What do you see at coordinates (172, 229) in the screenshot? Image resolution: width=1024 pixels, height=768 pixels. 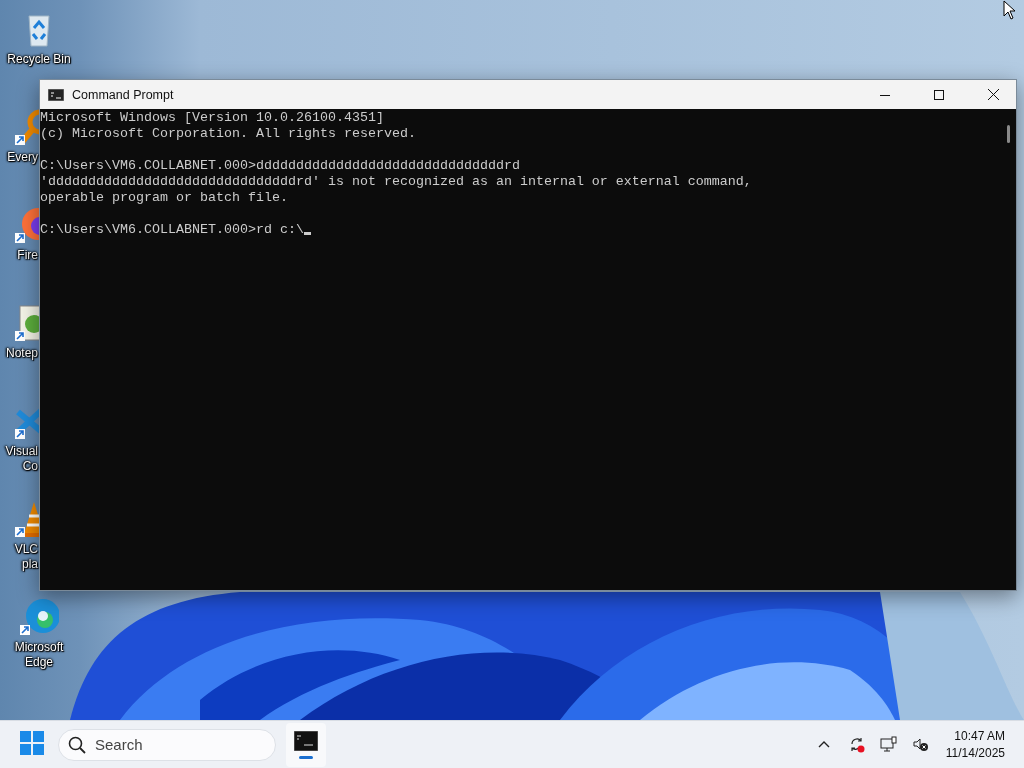 I see `console-line: C:\Users\VM6.COLLABNET.000>rd c:\` at bounding box center [172, 229].